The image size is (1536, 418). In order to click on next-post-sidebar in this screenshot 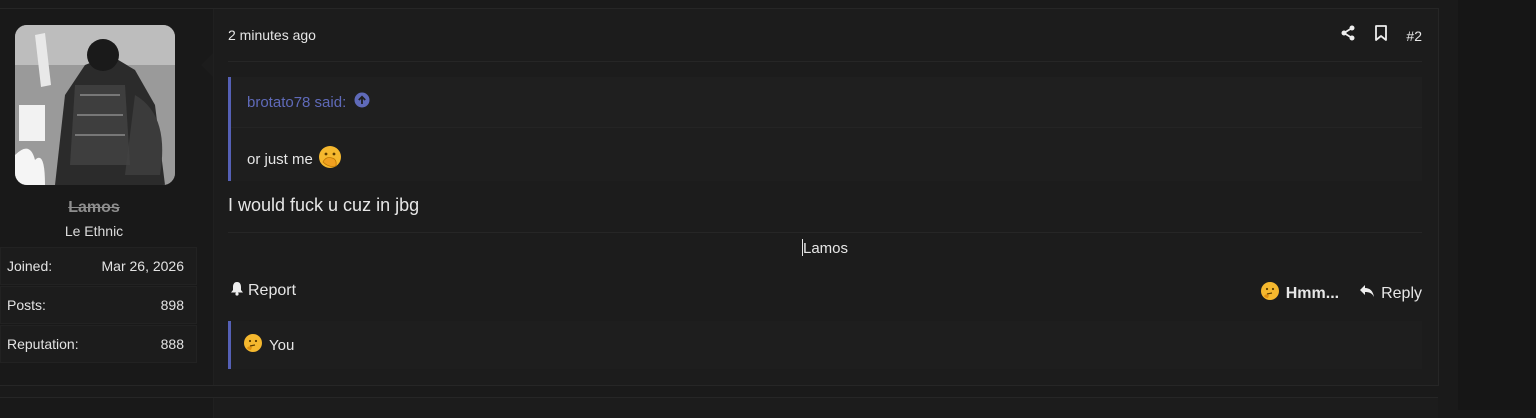, I will do `click(107, 408)`.